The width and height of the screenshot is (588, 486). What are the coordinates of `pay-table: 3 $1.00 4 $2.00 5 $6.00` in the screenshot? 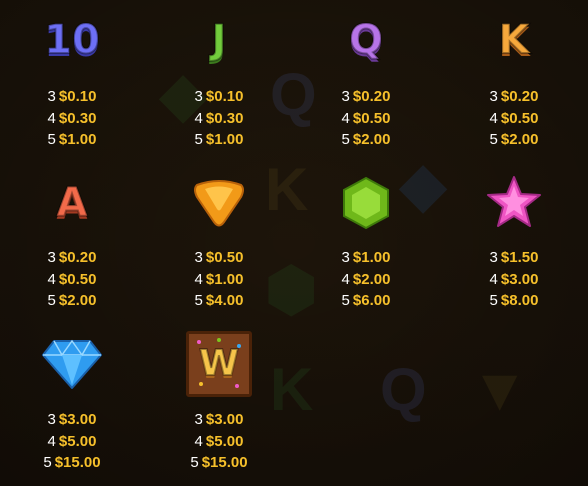 It's located at (366, 279).